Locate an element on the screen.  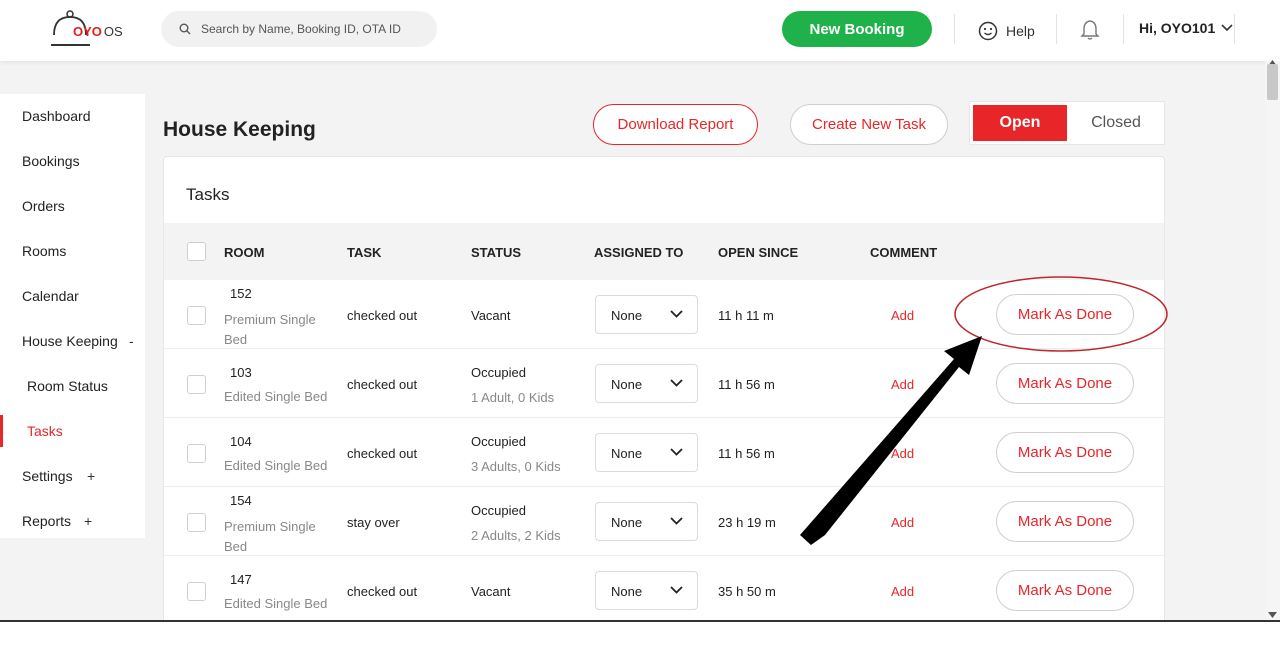
sidebar-item-reports: Reports + is located at coordinates (72, 521).